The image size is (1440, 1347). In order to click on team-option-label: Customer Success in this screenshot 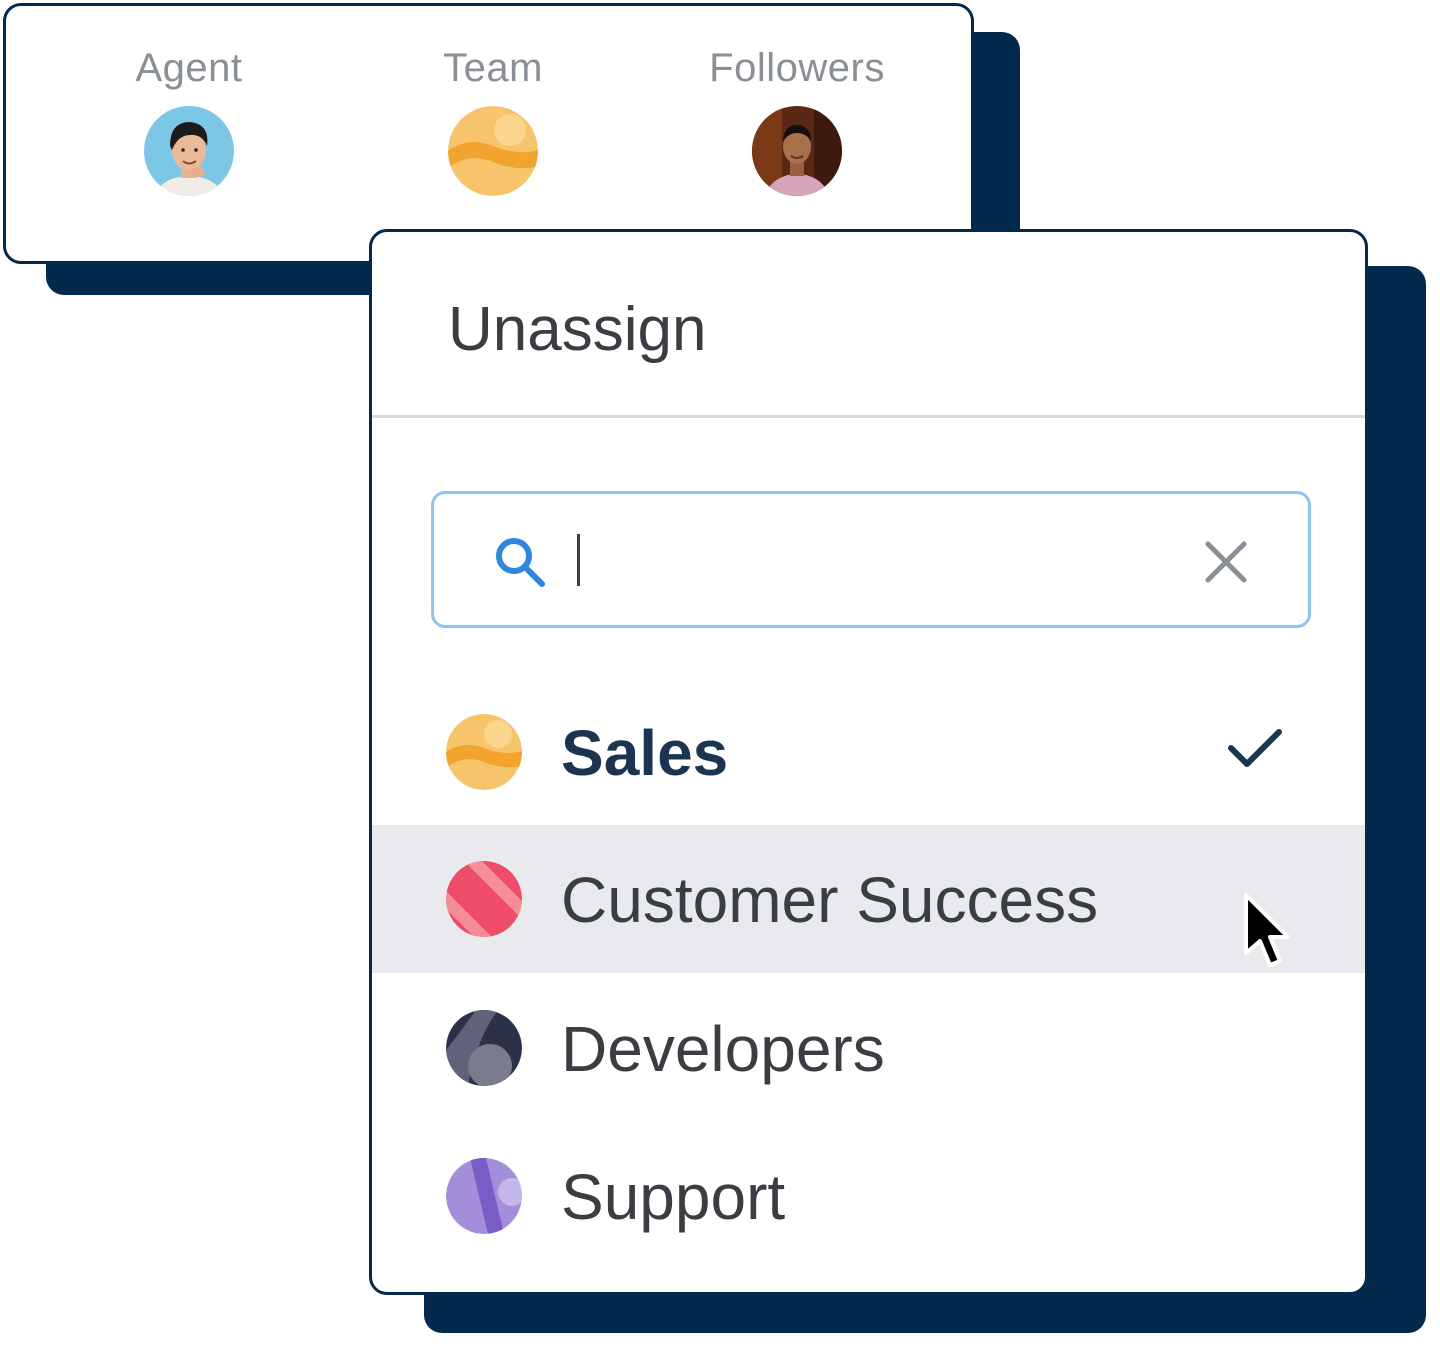, I will do `click(830, 900)`.